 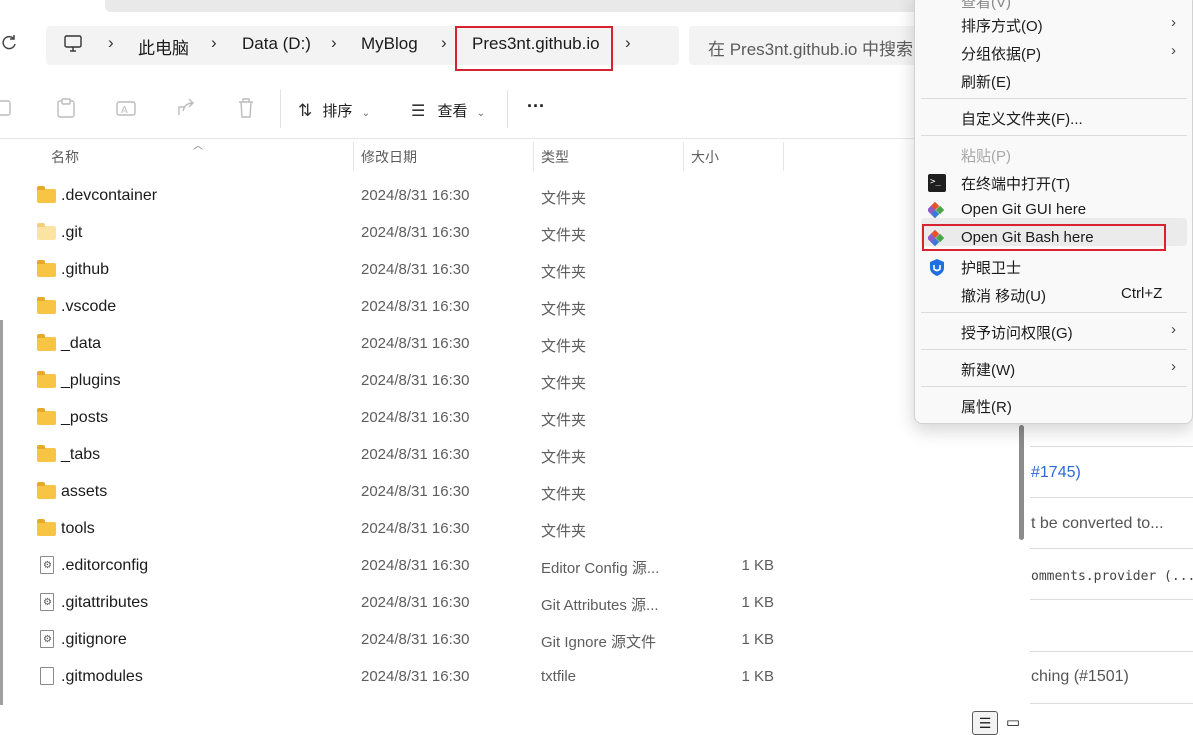 What do you see at coordinates (163, 46) in the screenshot?
I see `breadcrumb-this-pc: 此电脑` at bounding box center [163, 46].